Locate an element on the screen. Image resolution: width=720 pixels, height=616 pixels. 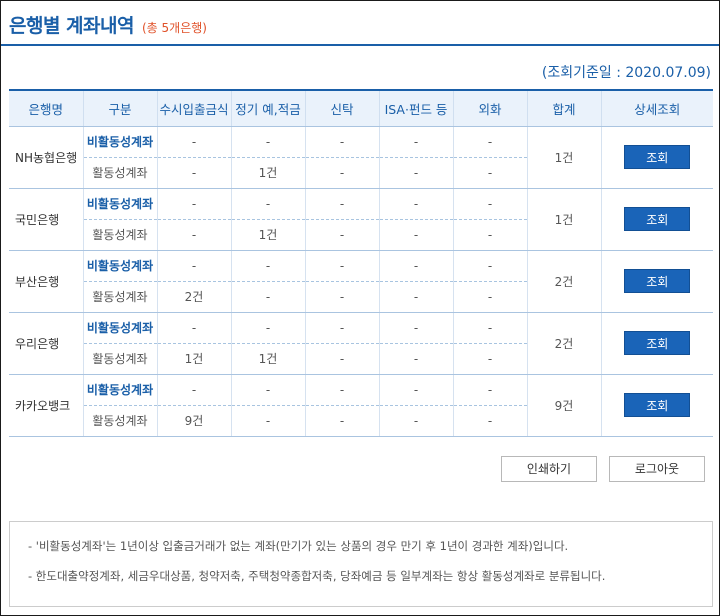
table-row: 국민은행 비활동성계좌 - - - - -1건 조회 is located at coordinates (361, 219).